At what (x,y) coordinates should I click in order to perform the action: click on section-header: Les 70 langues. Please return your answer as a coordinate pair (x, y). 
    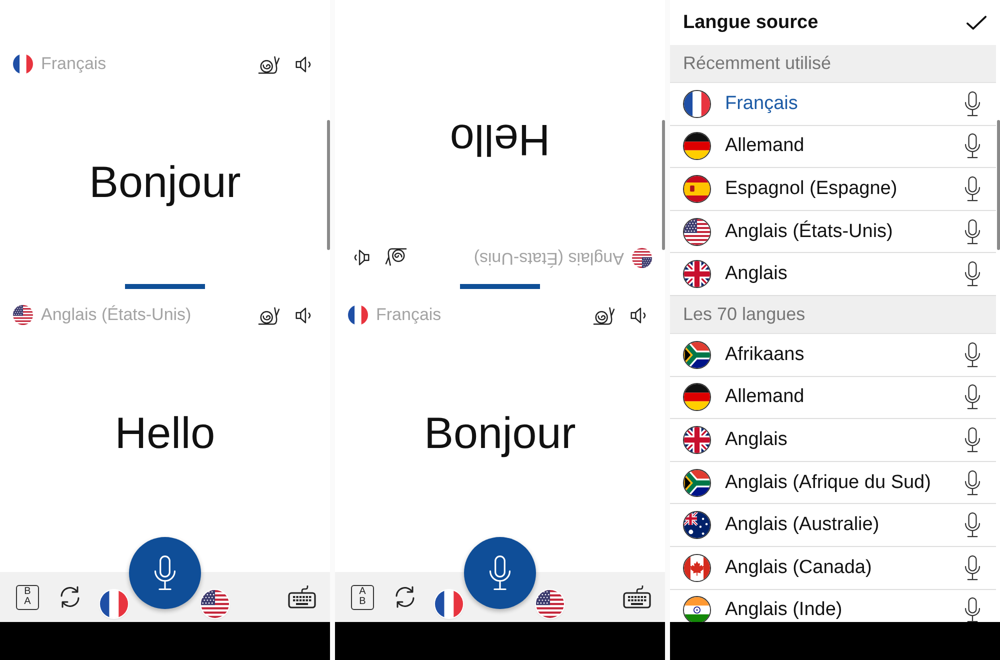
    Looking at the image, I should click on (833, 315).